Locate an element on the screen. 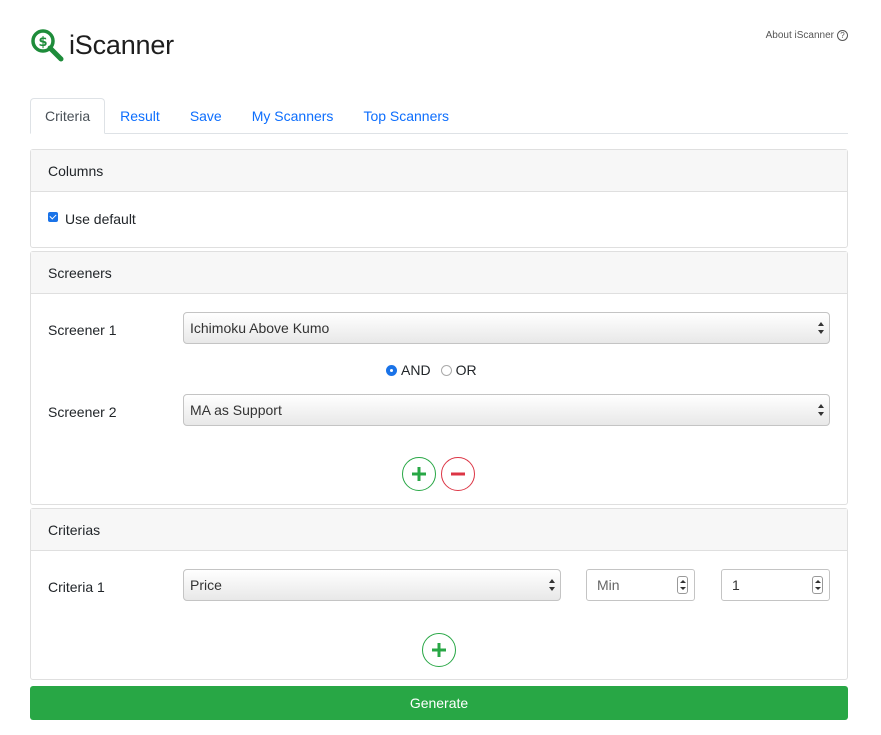 This screenshot has width=881, height=735. criteria-1-field-select: Price is located at coordinates (372, 585).